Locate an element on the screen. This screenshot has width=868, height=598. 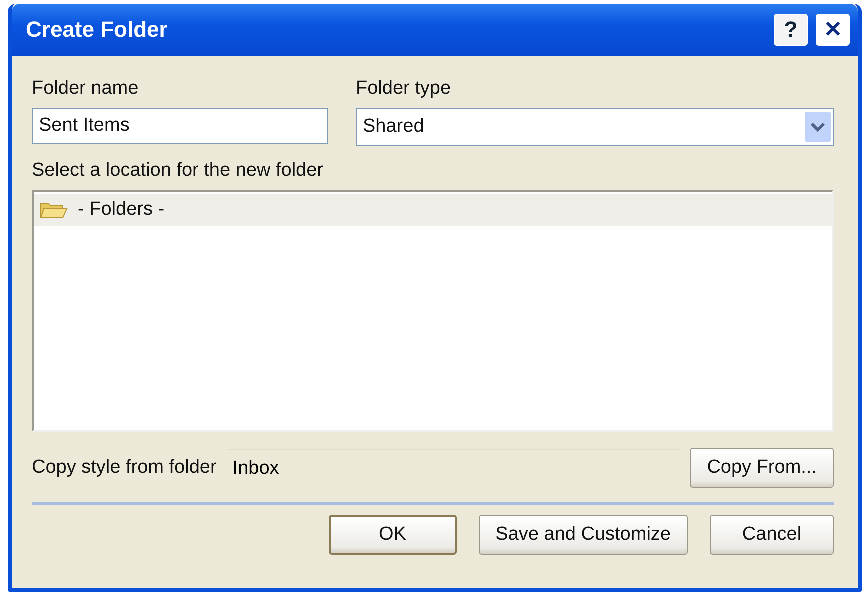
field-label: Copy style from folder is located at coordinates (124, 468).